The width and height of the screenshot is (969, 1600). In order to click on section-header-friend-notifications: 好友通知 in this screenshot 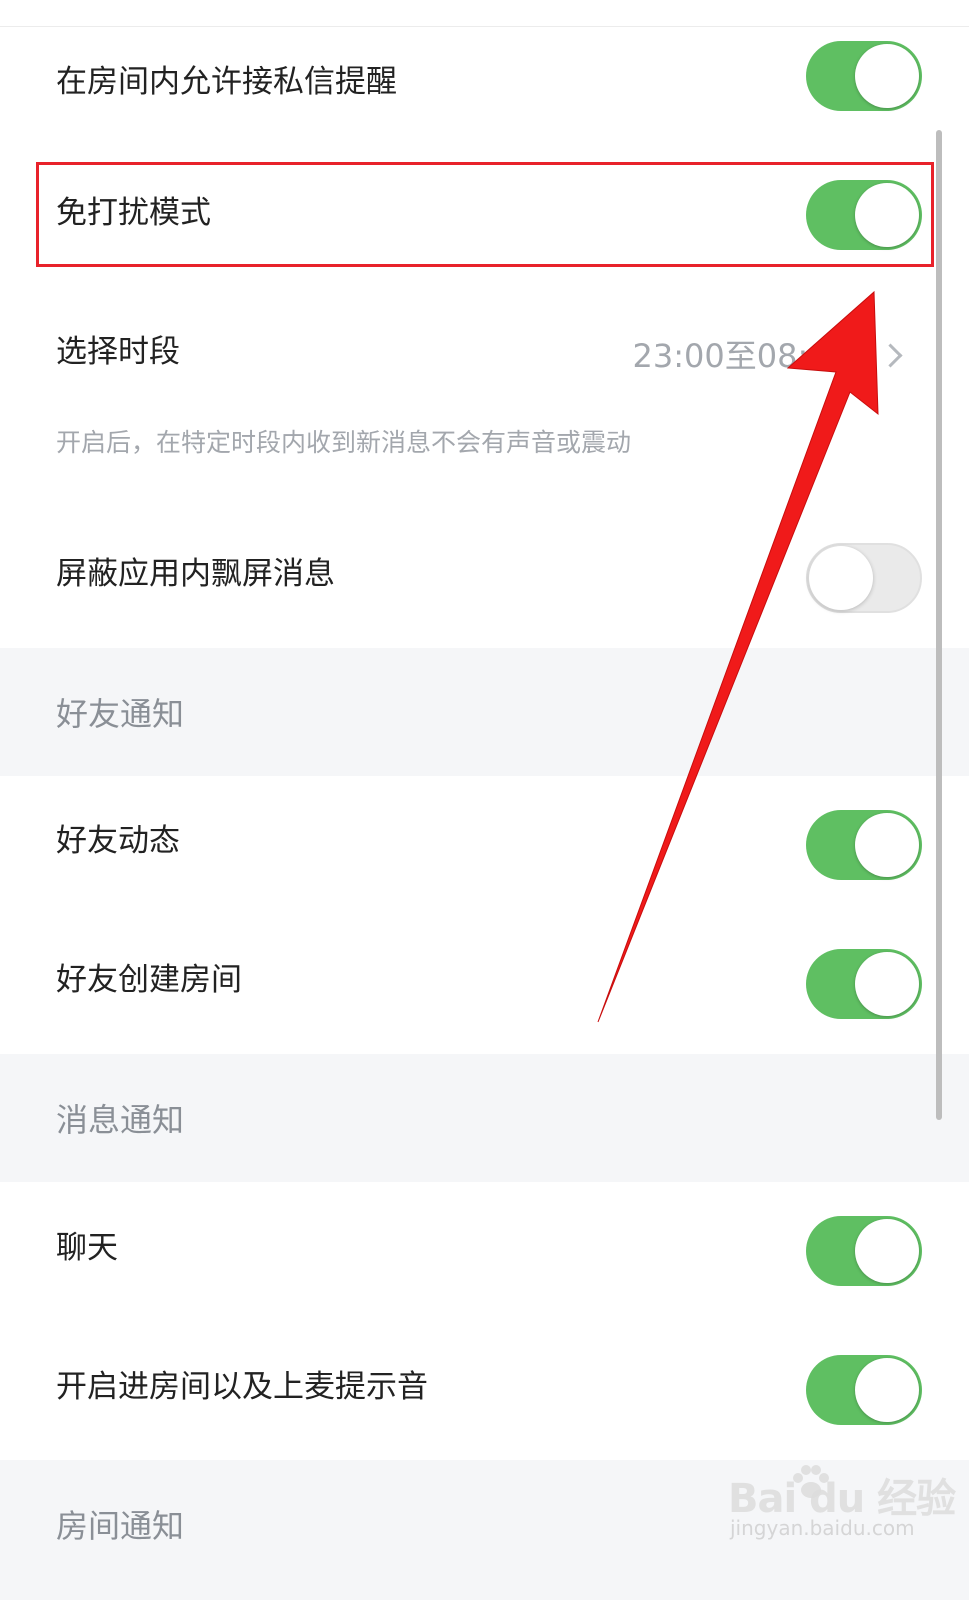, I will do `click(484, 712)`.